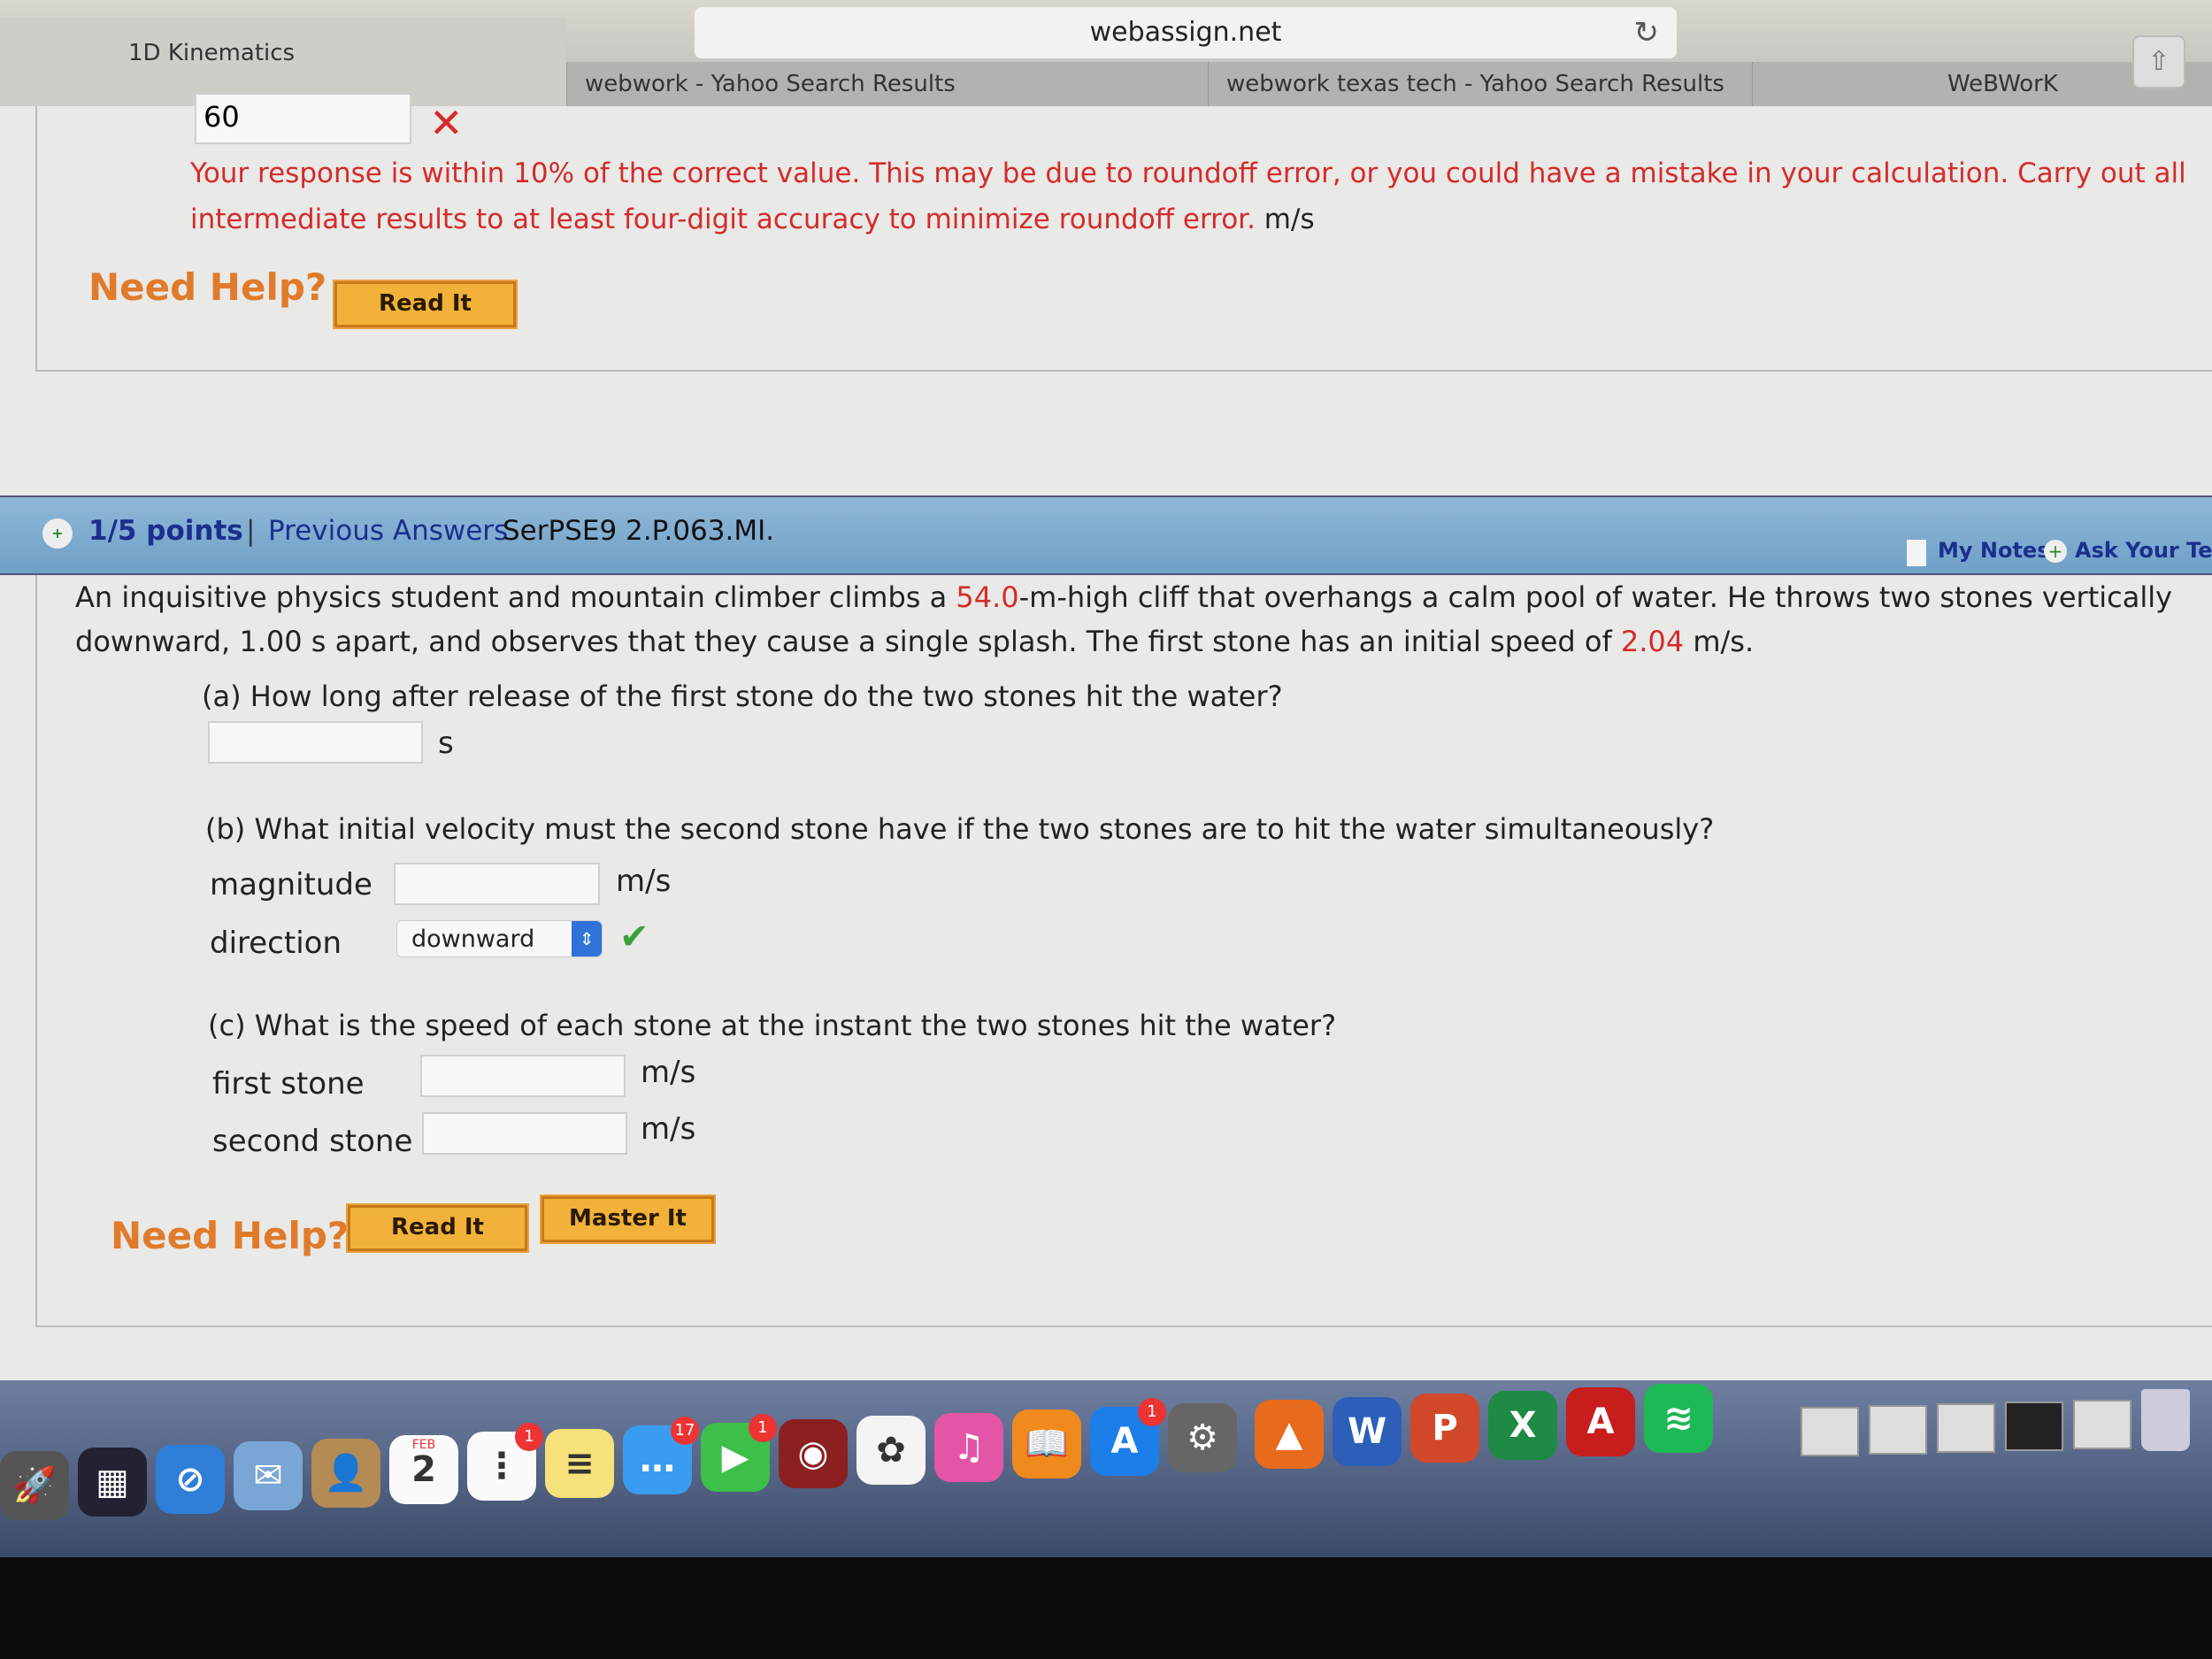 The width and height of the screenshot is (2212, 1659). Describe the element at coordinates (1522, 1425) in the screenshot. I see `excel-icon: X` at that location.